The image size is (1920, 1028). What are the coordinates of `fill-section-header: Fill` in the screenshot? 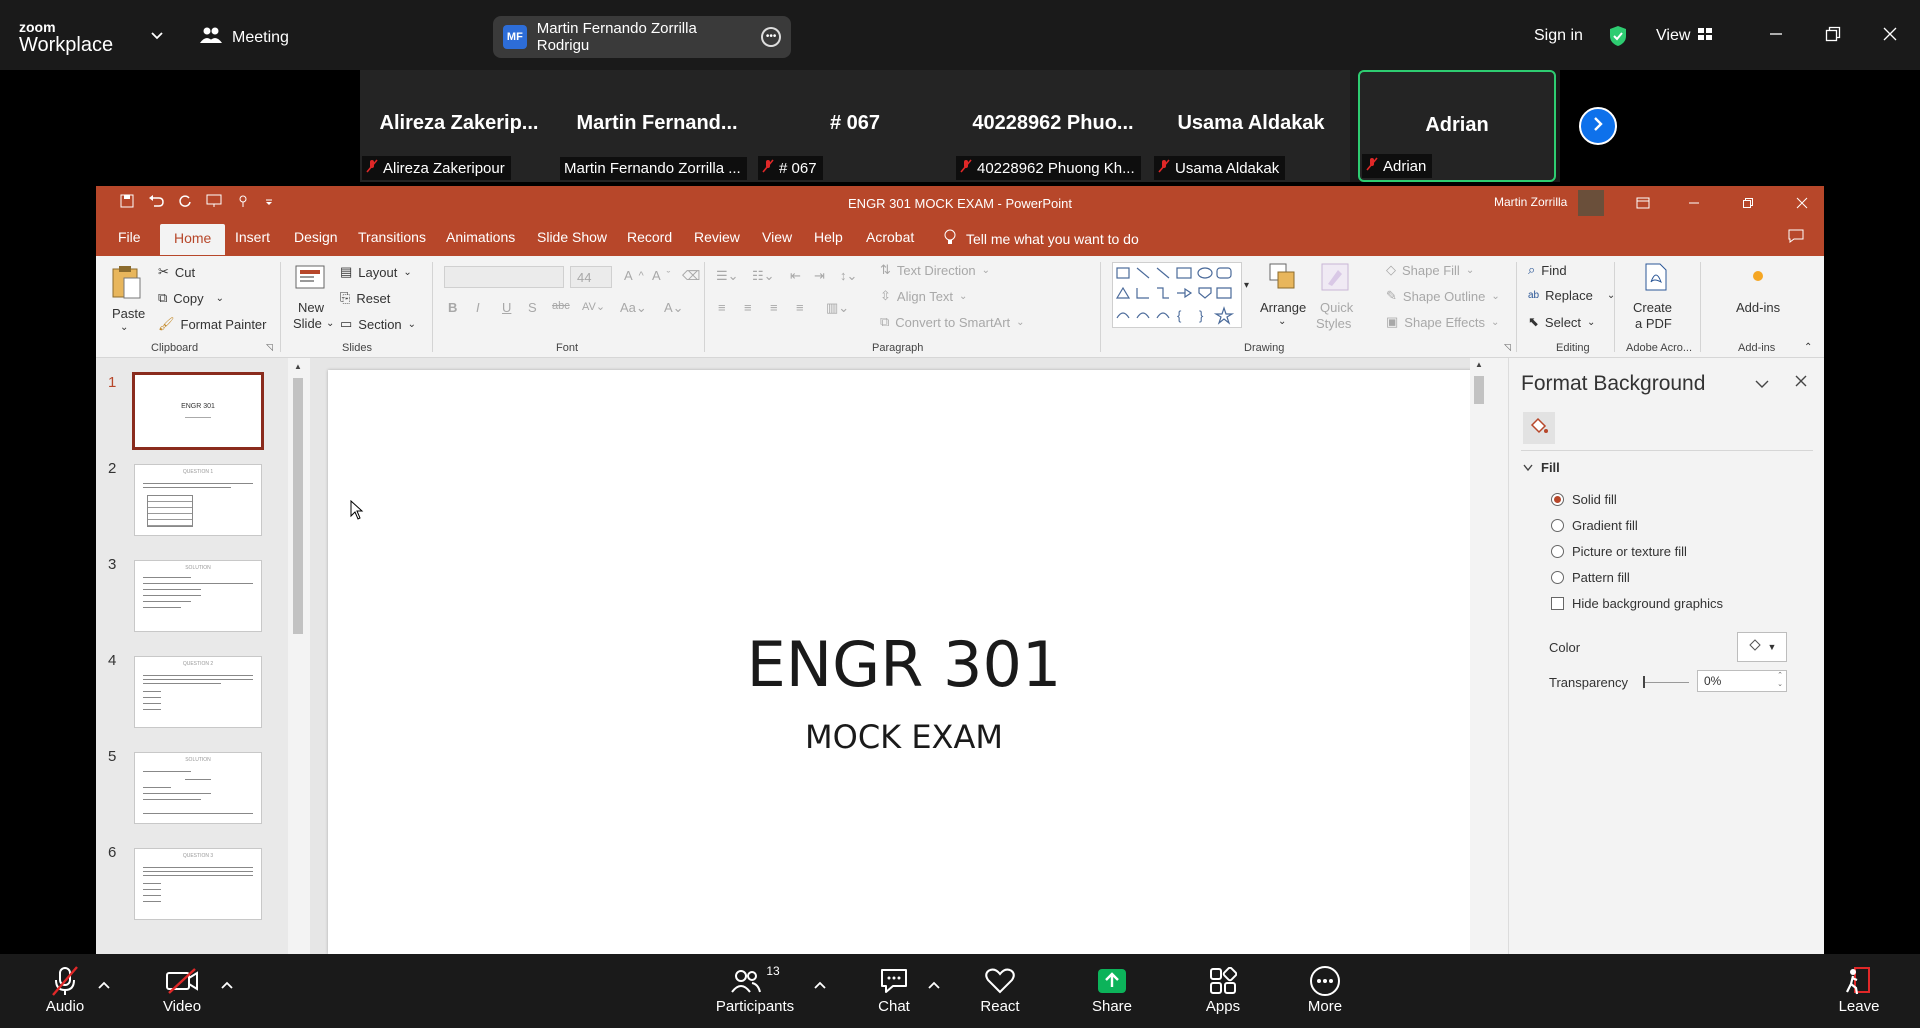 It's located at (1541, 467).